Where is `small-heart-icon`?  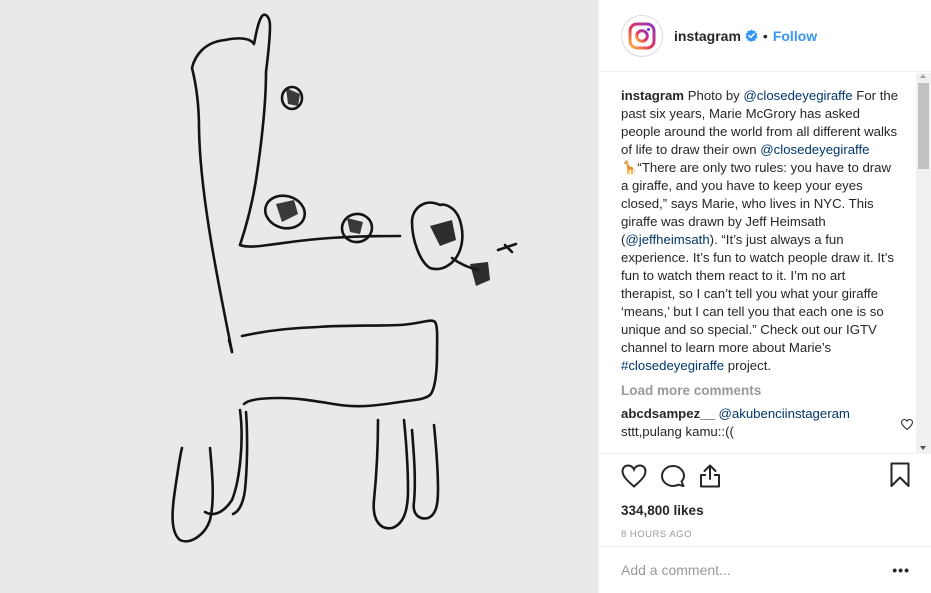 small-heart-icon is located at coordinates (907, 426).